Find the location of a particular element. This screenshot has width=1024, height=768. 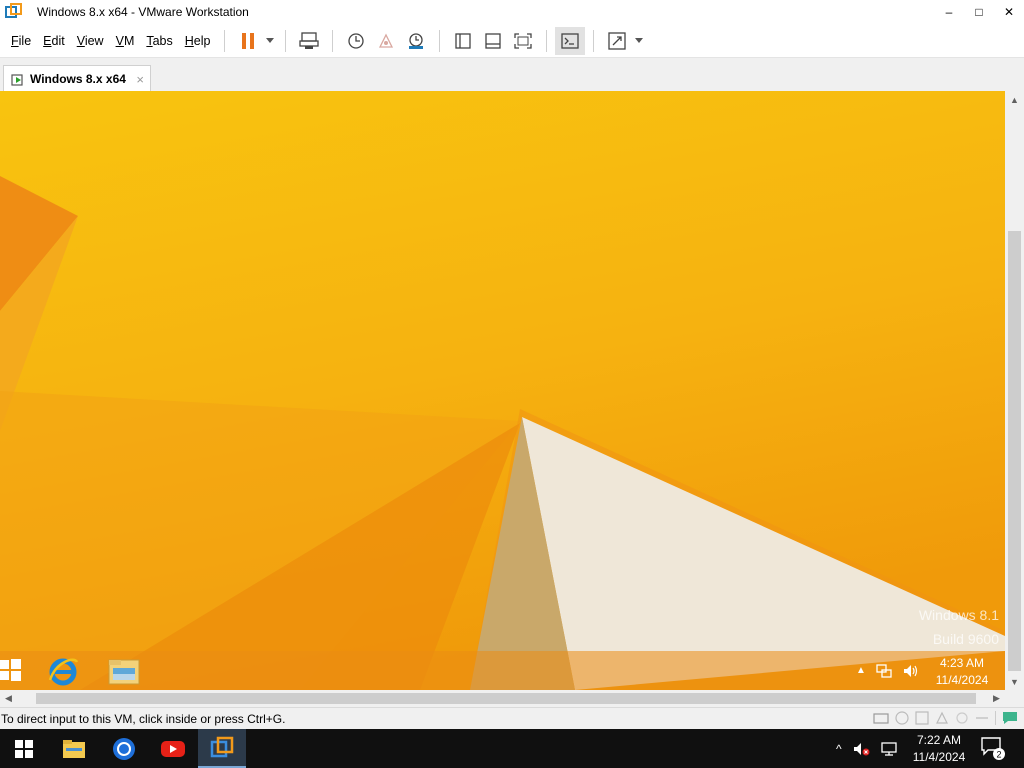

show-hidden-icons-icon: ^ is located at coordinates (839, 749).